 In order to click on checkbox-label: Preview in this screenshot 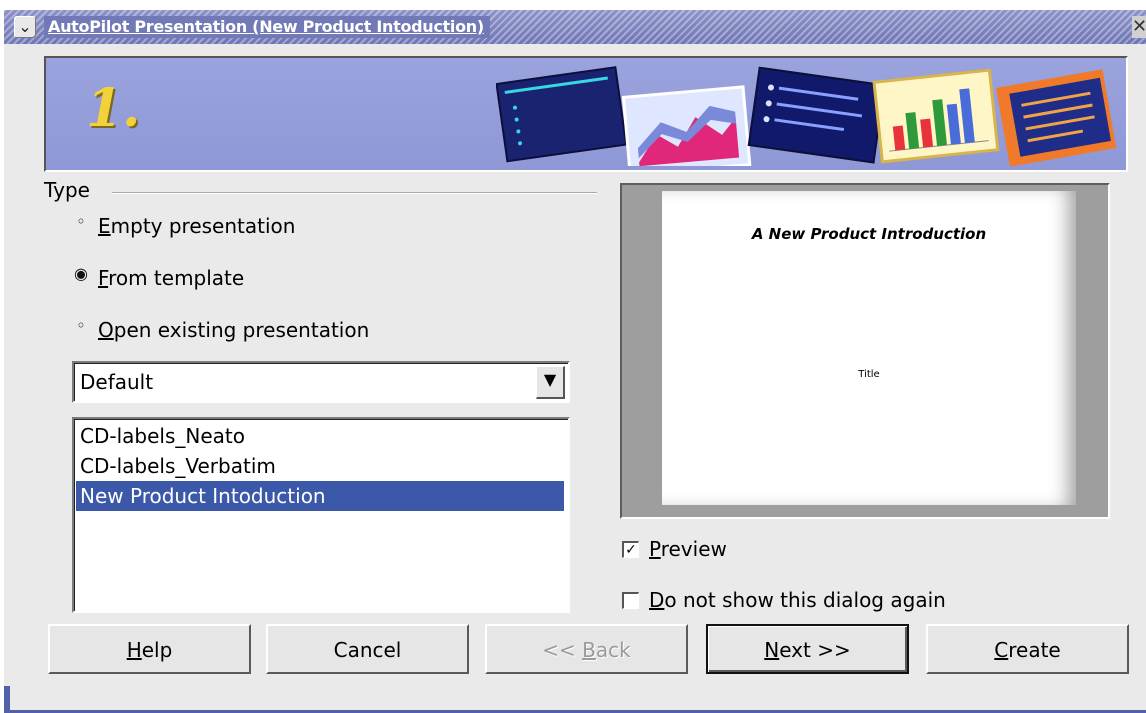, I will do `click(688, 549)`.